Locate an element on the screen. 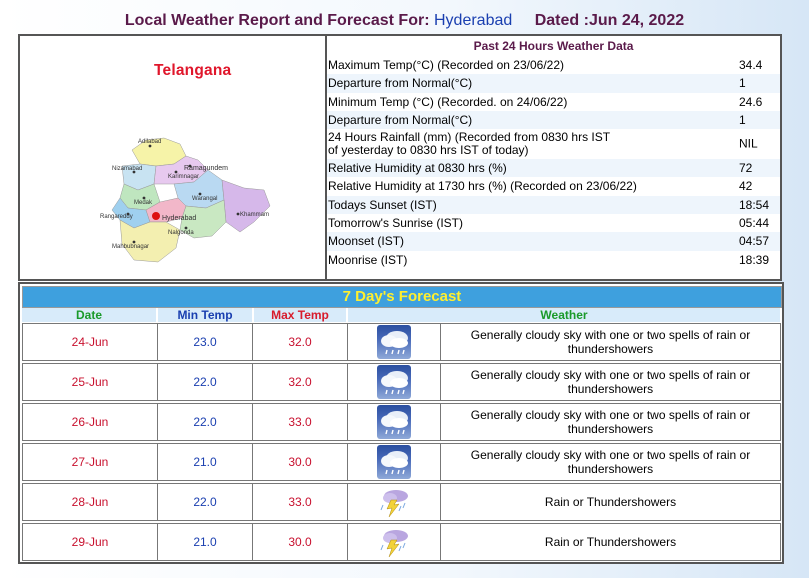 The width and height of the screenshot is (809, 578). data-row: Moonrise (IST) 18:39 is located at coordinates (549, 259).